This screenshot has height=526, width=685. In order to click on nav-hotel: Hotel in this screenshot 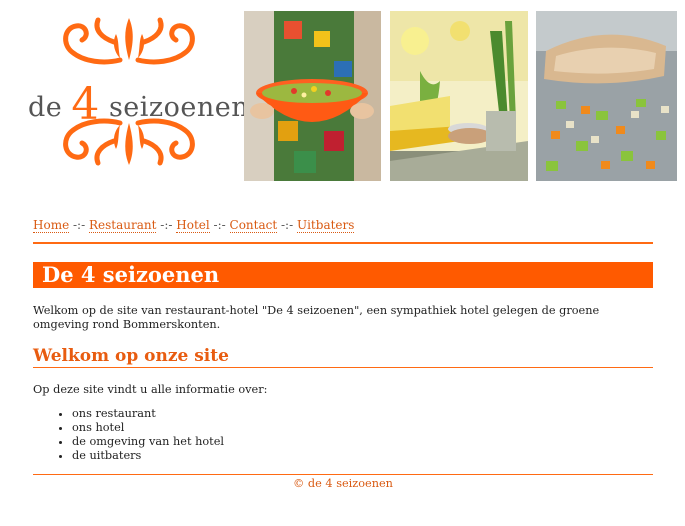, I will do `click(193, 225)`.